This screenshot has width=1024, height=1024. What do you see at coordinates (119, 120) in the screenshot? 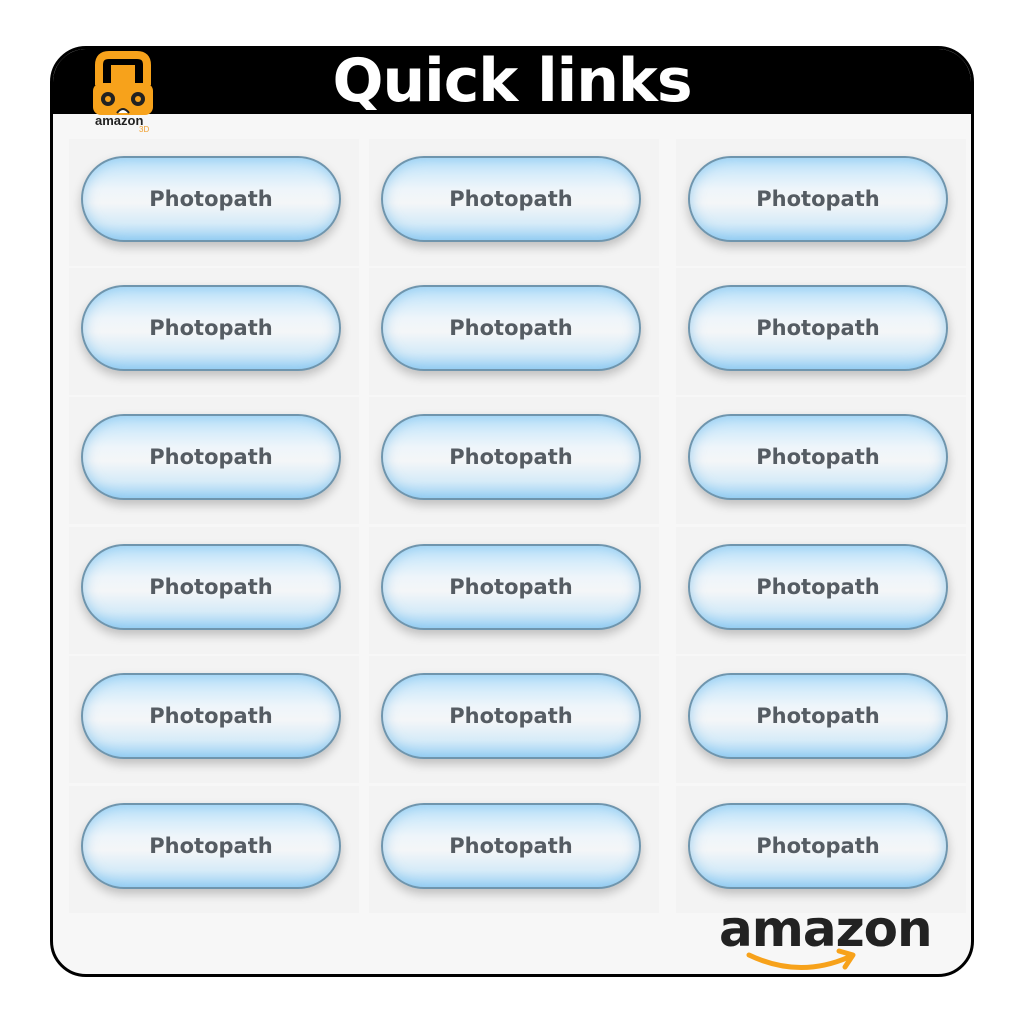
I see `badge-text: amazon` at bounding box center [119, 120].